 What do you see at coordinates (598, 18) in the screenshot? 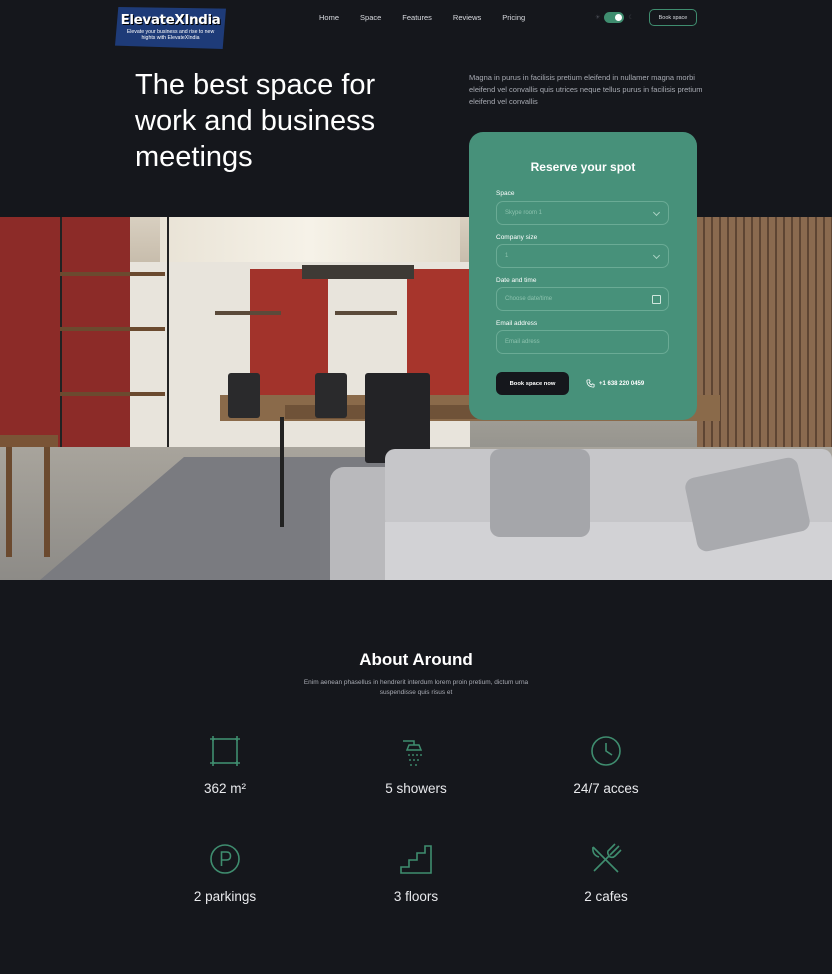
I see `sun-icon: ☀` at bounding box center [598, 18].